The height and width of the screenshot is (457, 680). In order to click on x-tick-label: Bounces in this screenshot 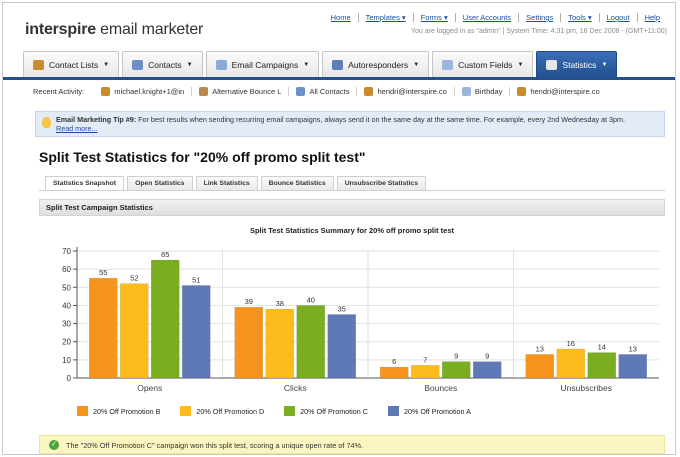, I will do `click(440, 388)`.